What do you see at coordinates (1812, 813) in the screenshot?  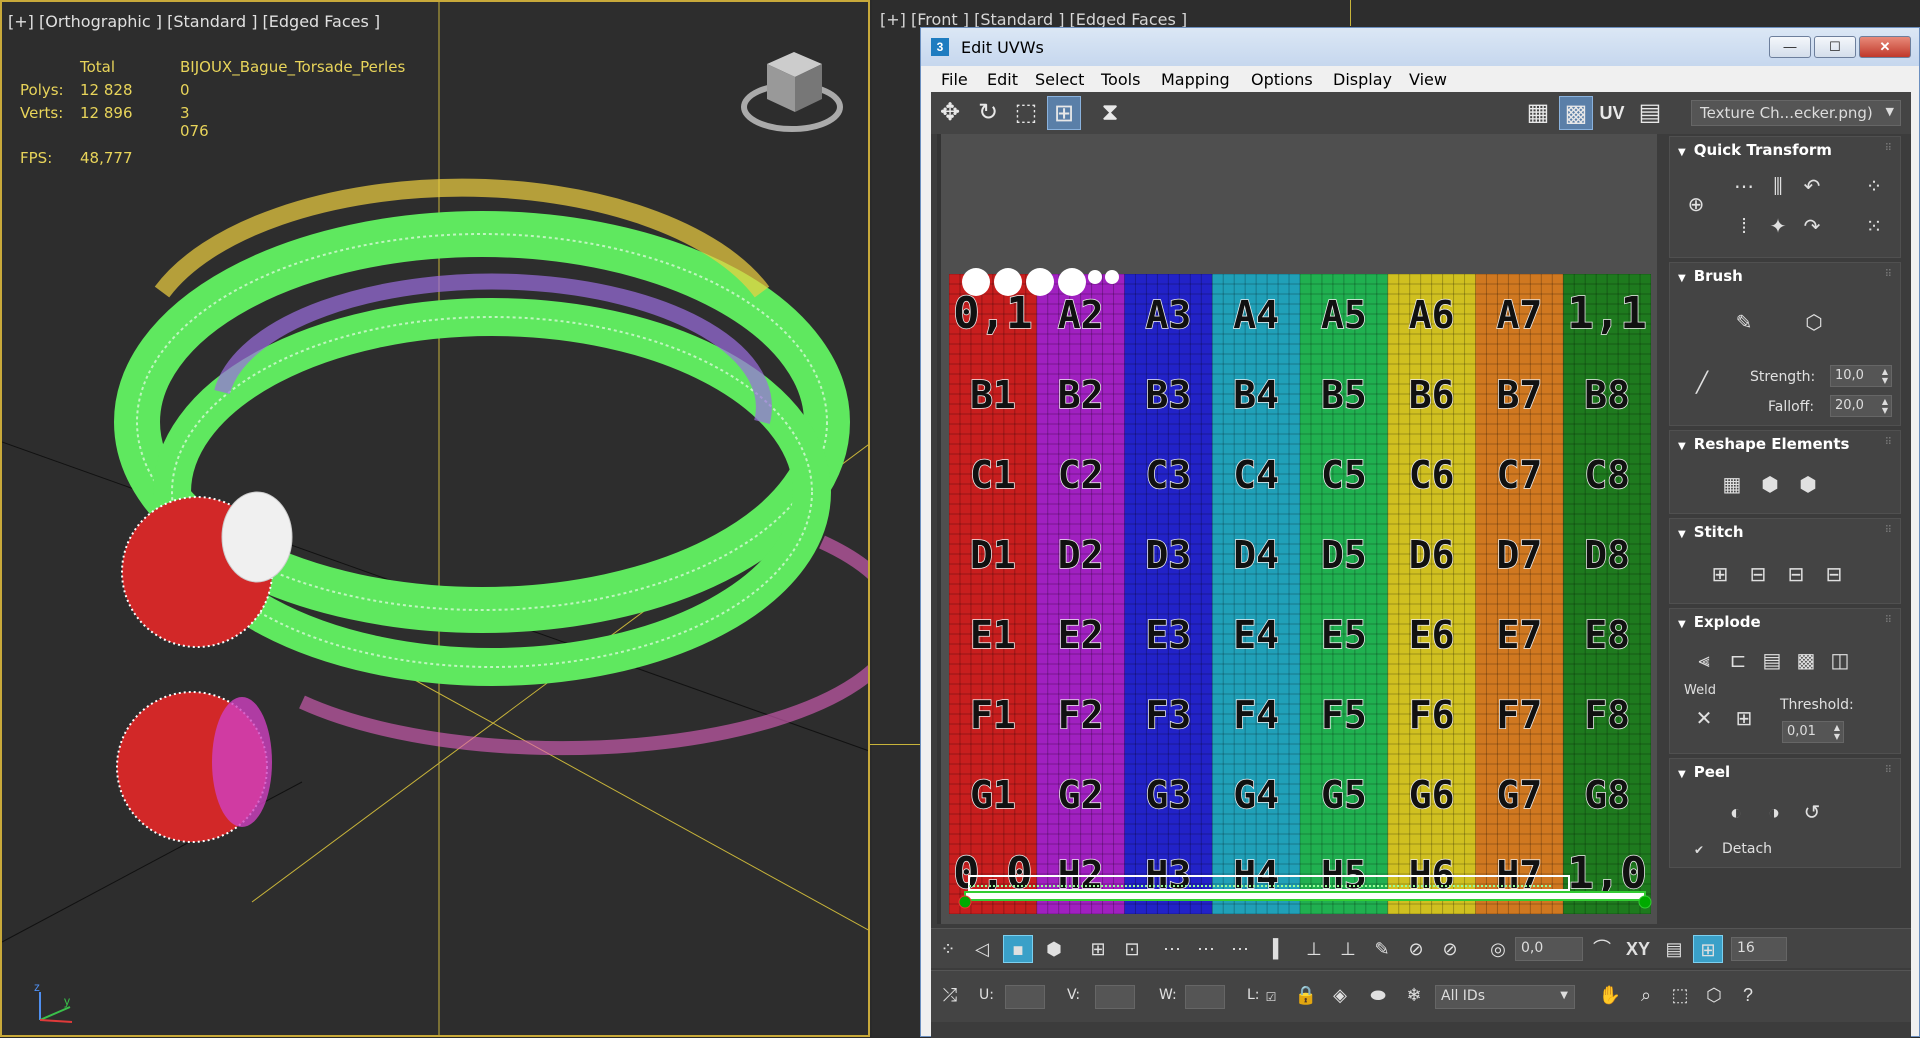 I see `reset-peel-icon: ↺` at bounding box center [1812, 813].